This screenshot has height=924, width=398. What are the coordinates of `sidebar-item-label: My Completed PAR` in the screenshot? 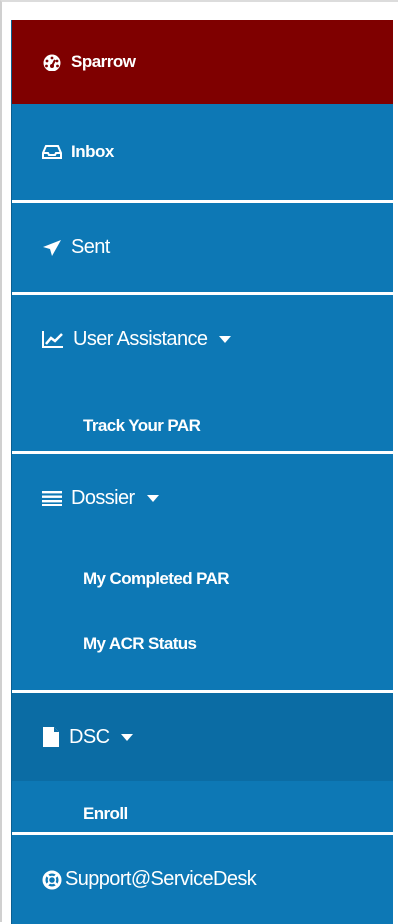 It's located at (156, 578).